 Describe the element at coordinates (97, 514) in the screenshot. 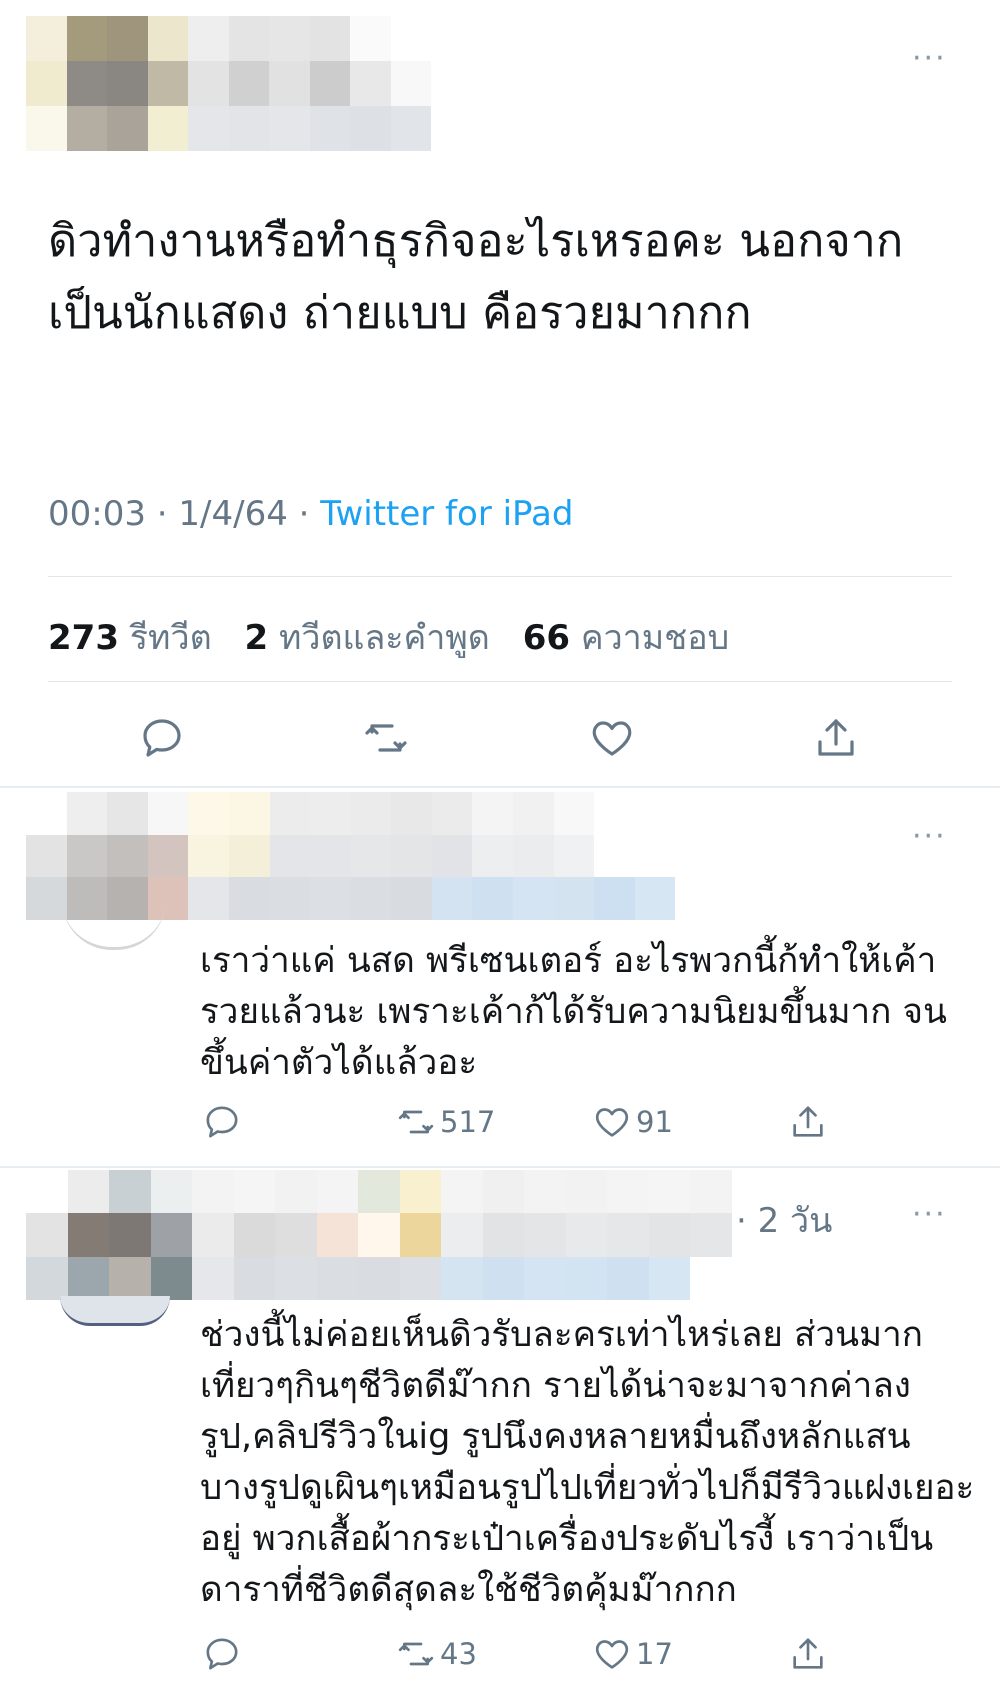

I see `tweet-time: 00:03` at that location.